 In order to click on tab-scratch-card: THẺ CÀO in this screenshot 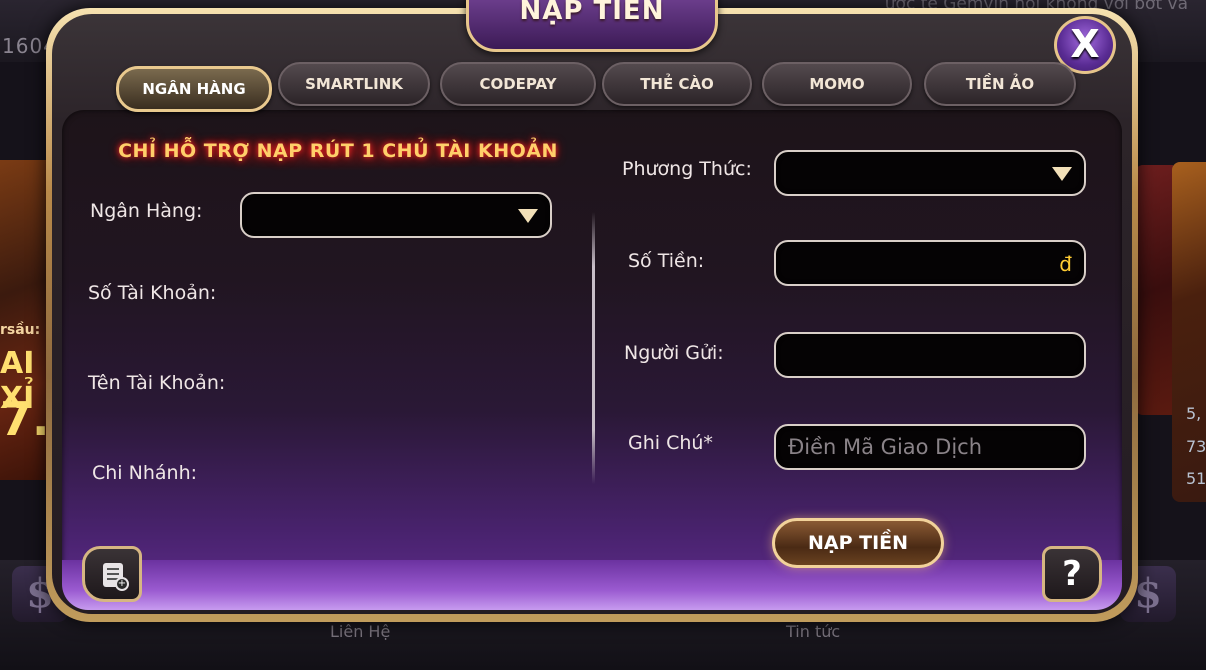, I will do `click(677, 84)`.